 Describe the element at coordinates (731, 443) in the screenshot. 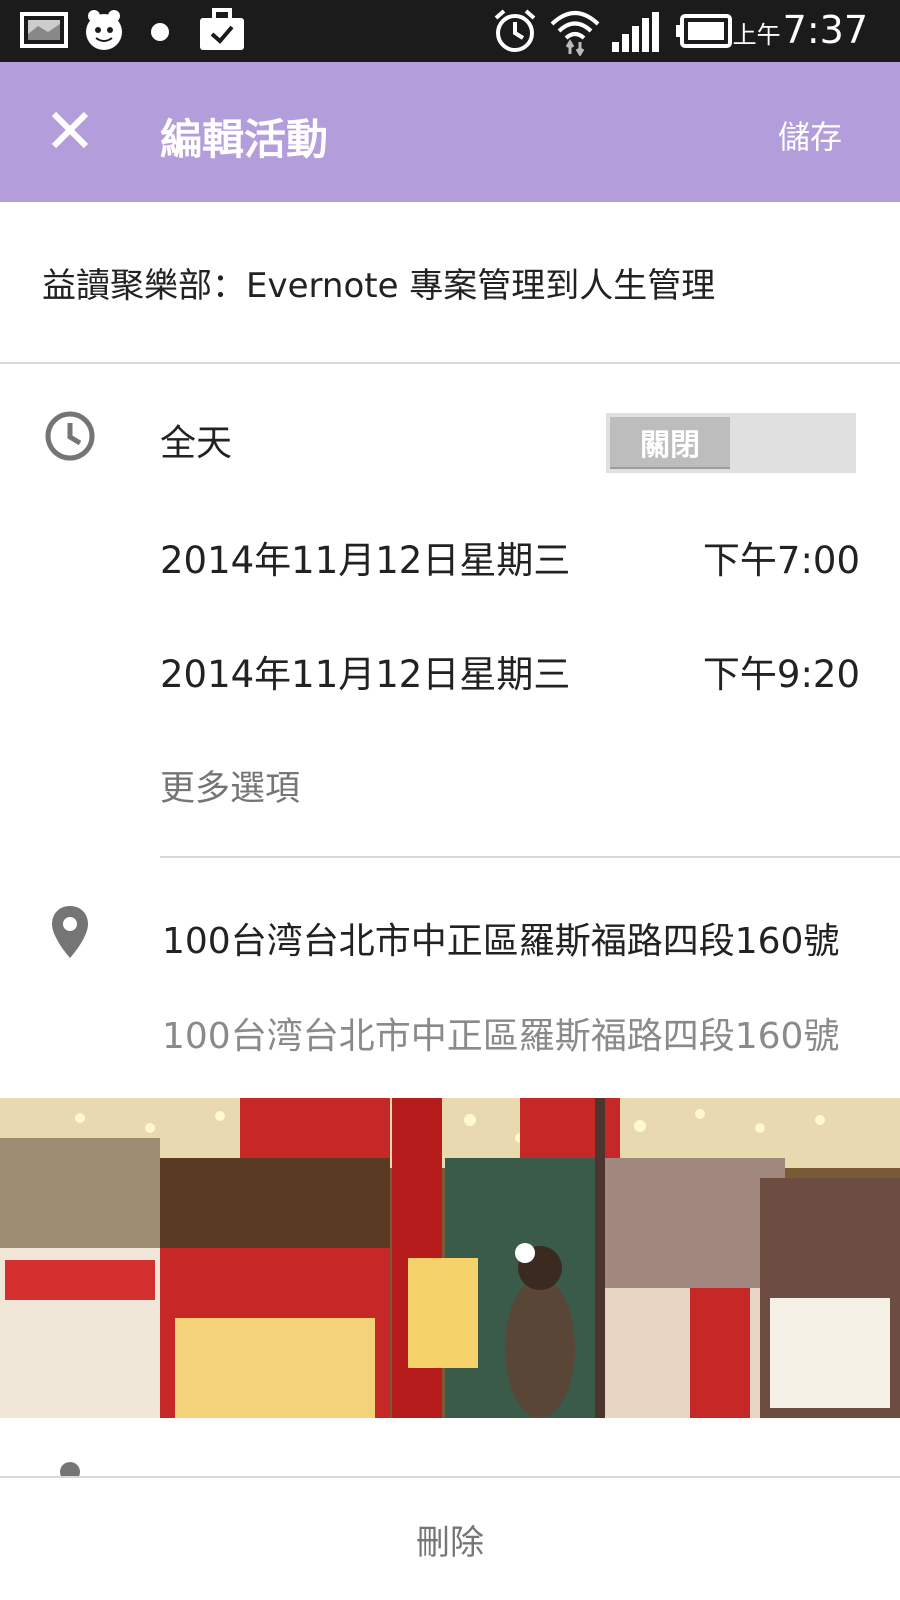

I see `all-day-toggle: 關閉` at that location.